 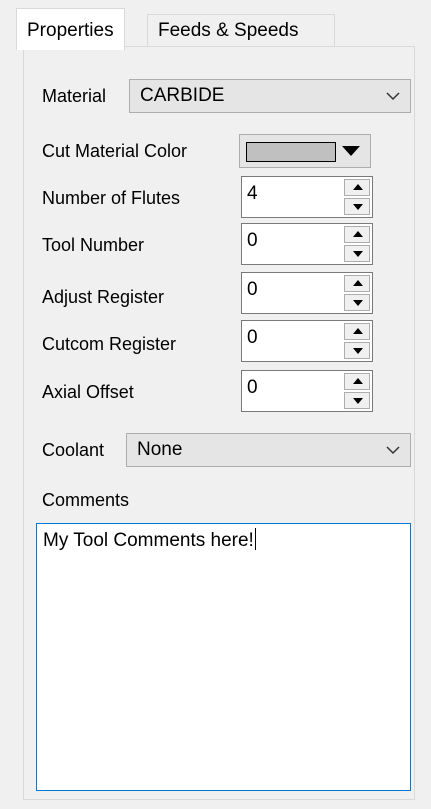 What do you see at coordinates (115, 151) in the screenshot?
I see `cut-material-color-label: Cut Material Color` at bounding box center [115, 151].